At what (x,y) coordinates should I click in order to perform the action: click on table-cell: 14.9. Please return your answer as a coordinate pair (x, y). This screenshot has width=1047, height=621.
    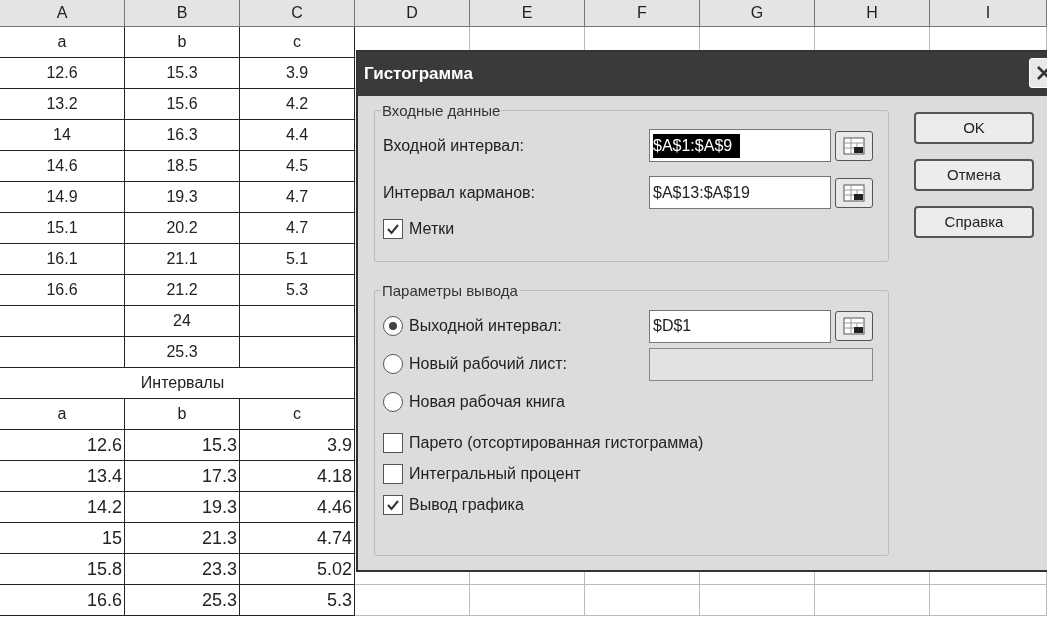
    Looking at the image, I should click on (62, 197).